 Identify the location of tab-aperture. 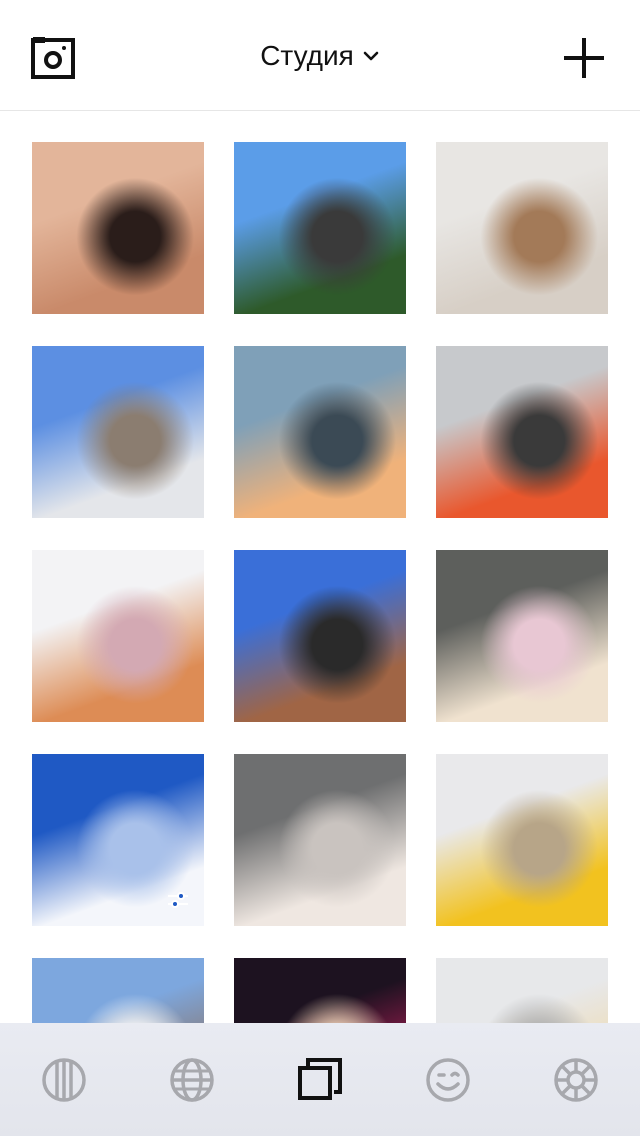
(576, 1080).